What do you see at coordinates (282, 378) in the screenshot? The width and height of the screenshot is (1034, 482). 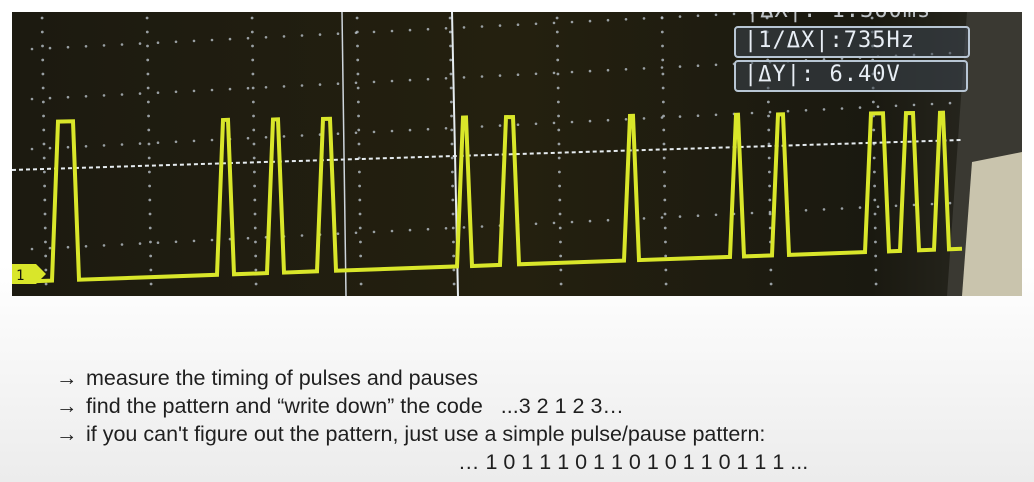 I see `bullet-text: measure the timing of pulses and pauses` at bounding box center [282, 378].